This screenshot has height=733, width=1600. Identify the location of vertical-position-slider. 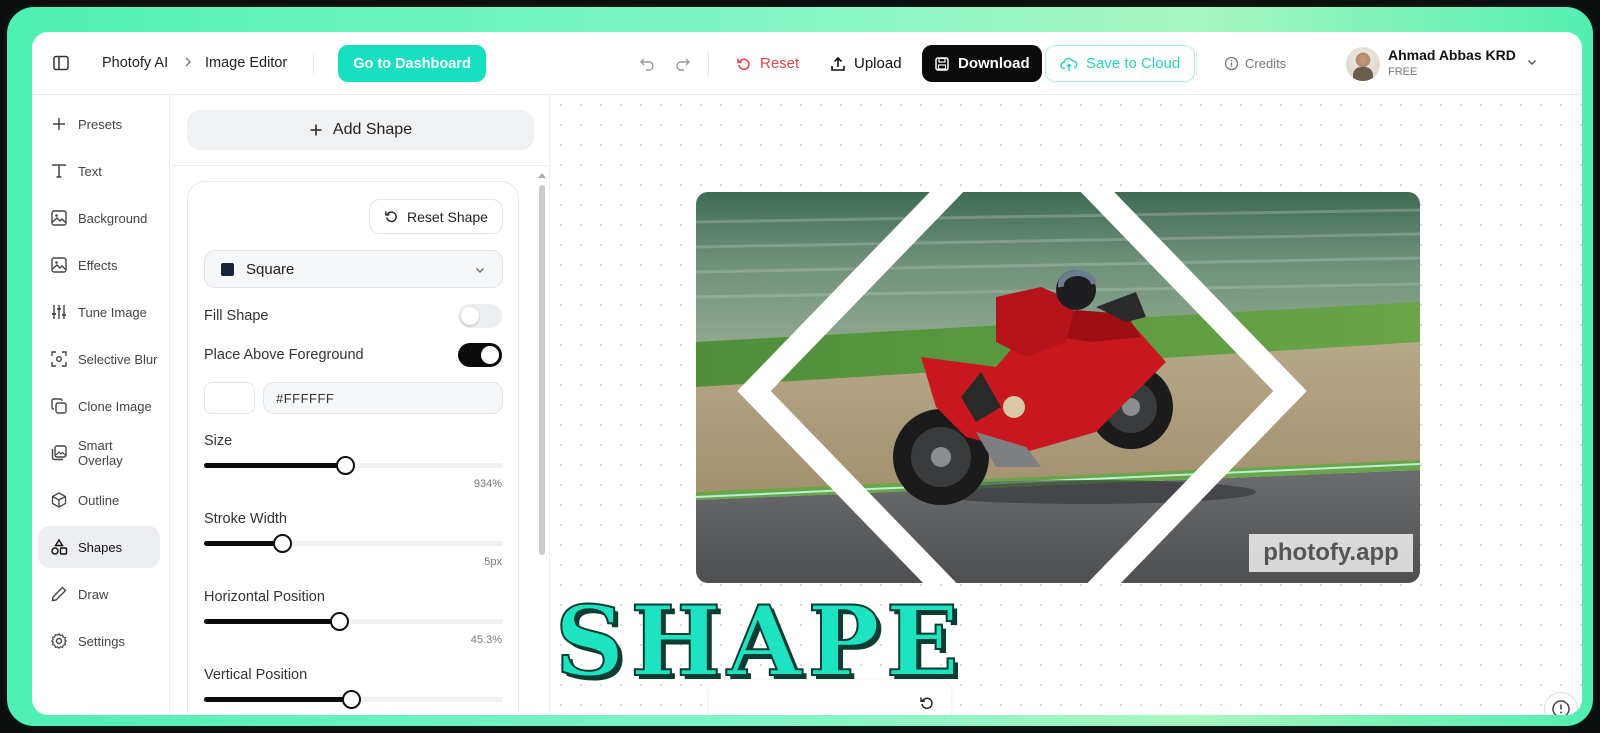
(353, 699).